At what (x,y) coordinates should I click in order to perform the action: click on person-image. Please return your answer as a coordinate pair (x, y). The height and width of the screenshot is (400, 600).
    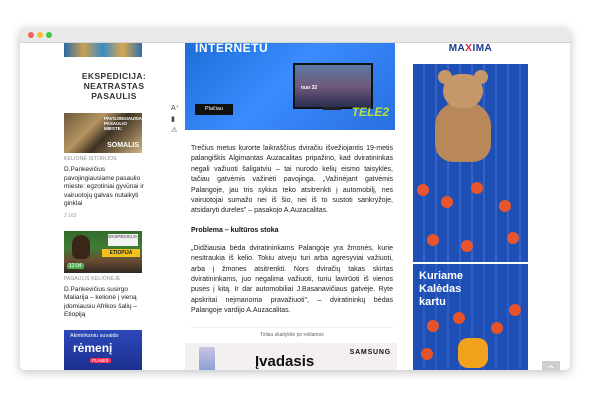
    Looking at the image, I should click on (81, 246).